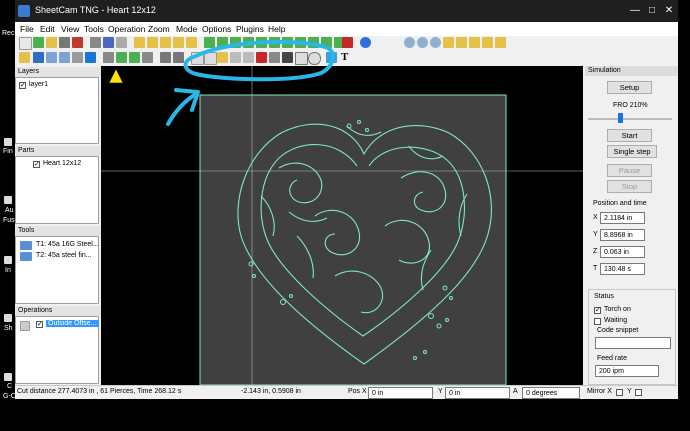 This screenshot has height=431, width=690. Describe the element at coordinates (216, 29) in the screenshot. I see `menu-options: Options` at that location.